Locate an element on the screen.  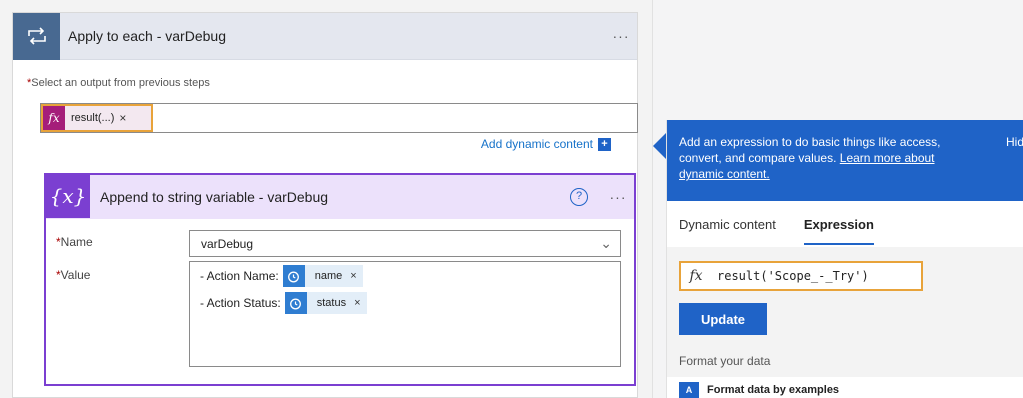
value-label-text: Value is located at coordinates (75, 275).